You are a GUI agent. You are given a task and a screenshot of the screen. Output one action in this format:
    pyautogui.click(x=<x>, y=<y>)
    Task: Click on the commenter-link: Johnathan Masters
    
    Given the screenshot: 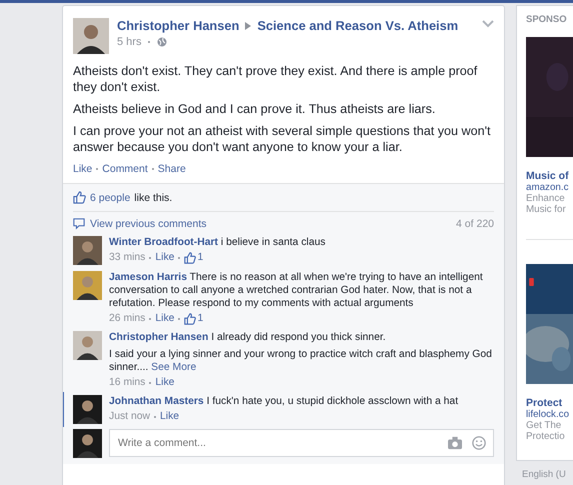 What is the action you would take?
    pyautogui.click(x=156, y=401)
    